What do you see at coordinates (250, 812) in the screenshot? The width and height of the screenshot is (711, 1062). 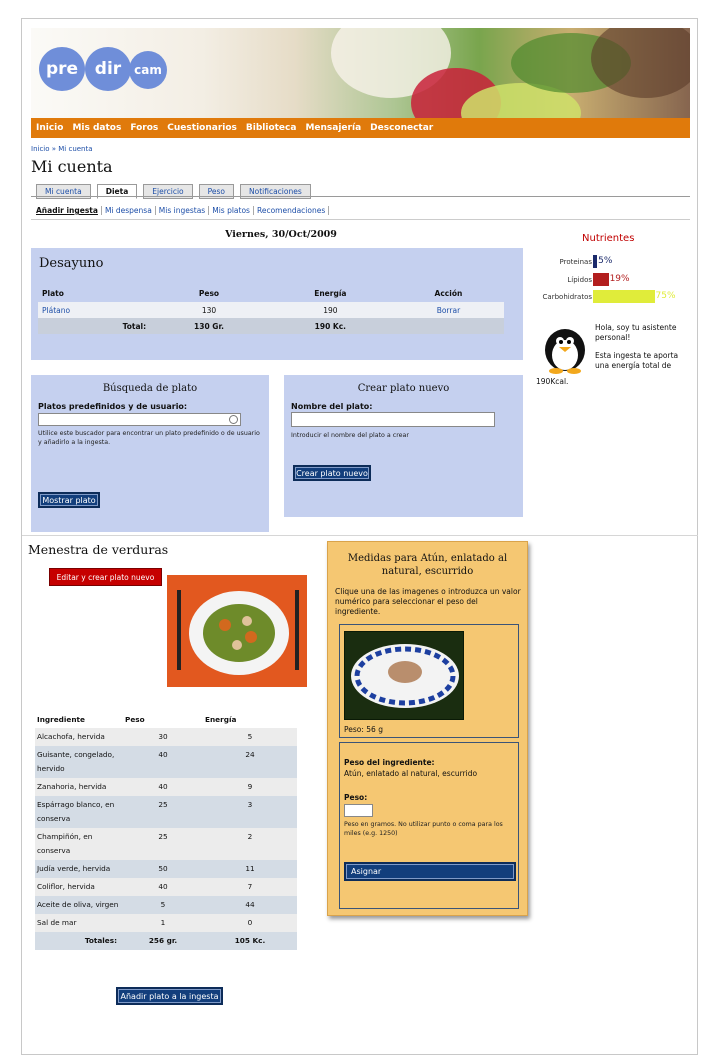 I see `energia-cell: 3` at bounding box center [250, 812].